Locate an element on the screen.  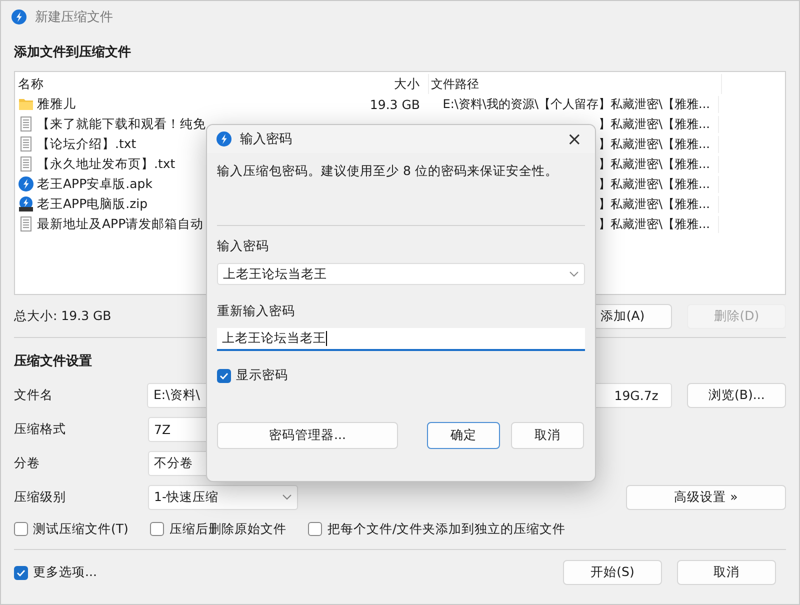
password-combo-field: 上老王论坛当老王 is located at coordinates (401, 274).